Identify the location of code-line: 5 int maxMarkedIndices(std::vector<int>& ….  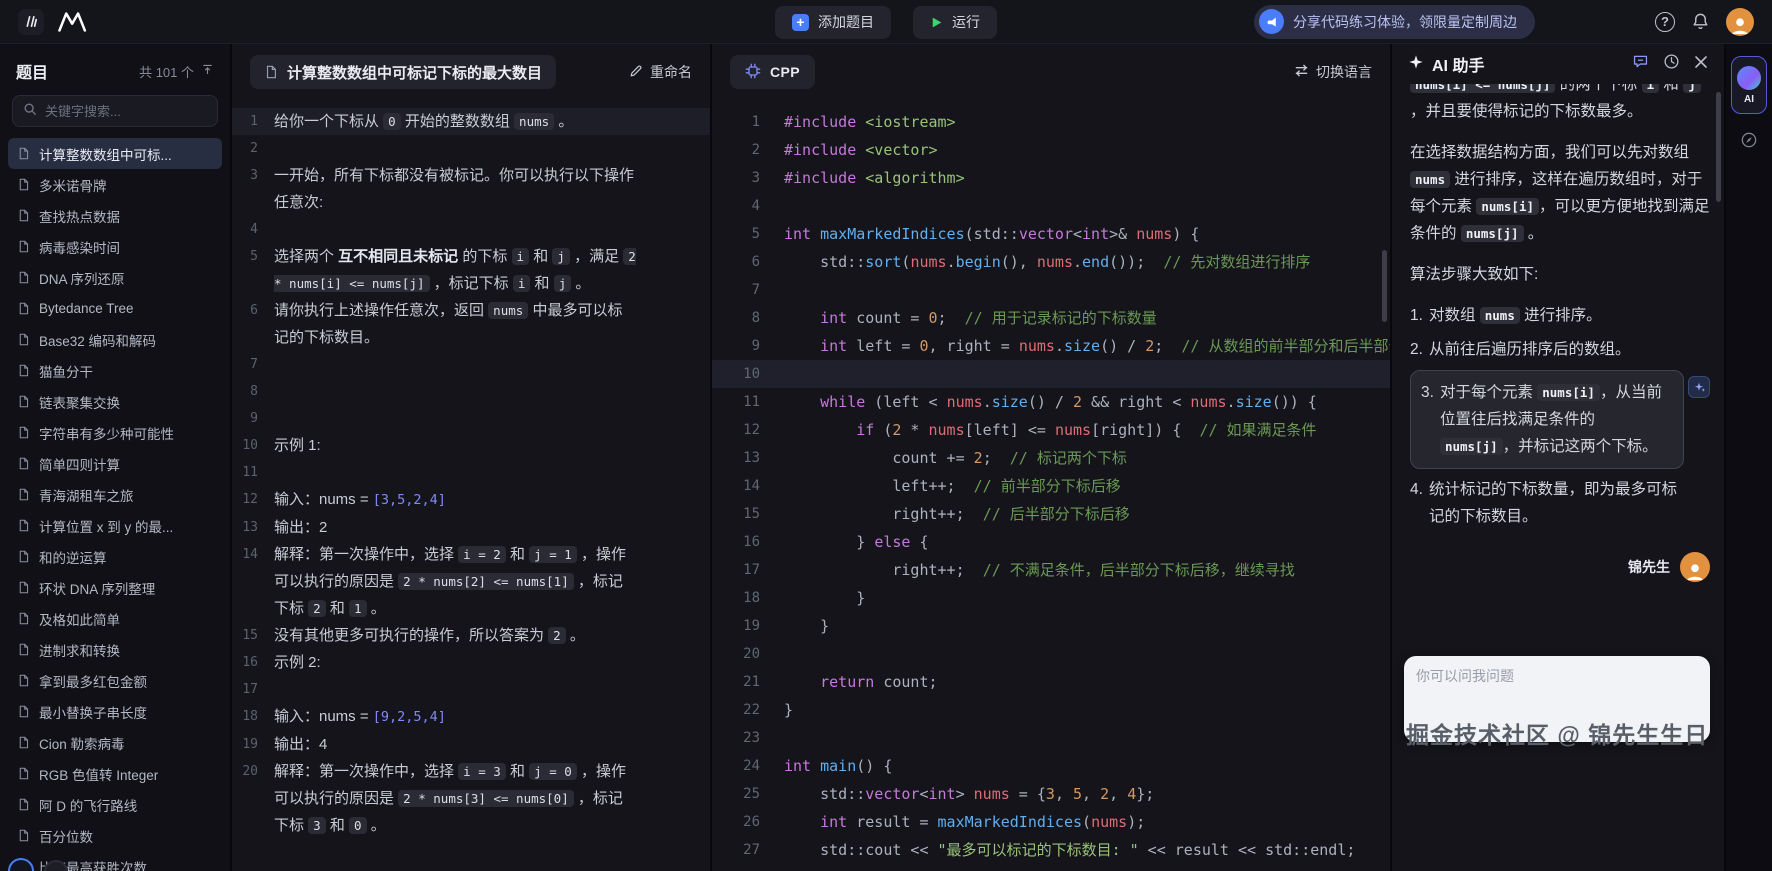
(1051, 234).